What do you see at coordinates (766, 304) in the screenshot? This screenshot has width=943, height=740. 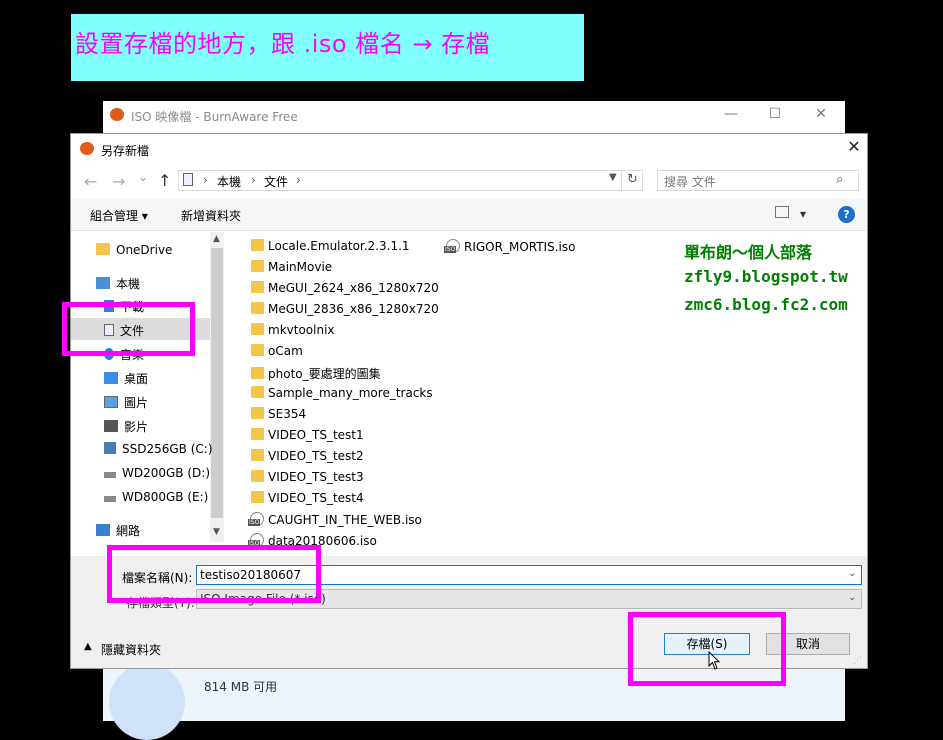 I see `watermark-line: zmc6.blog.fc2.com` at bounding box center [766, 304].